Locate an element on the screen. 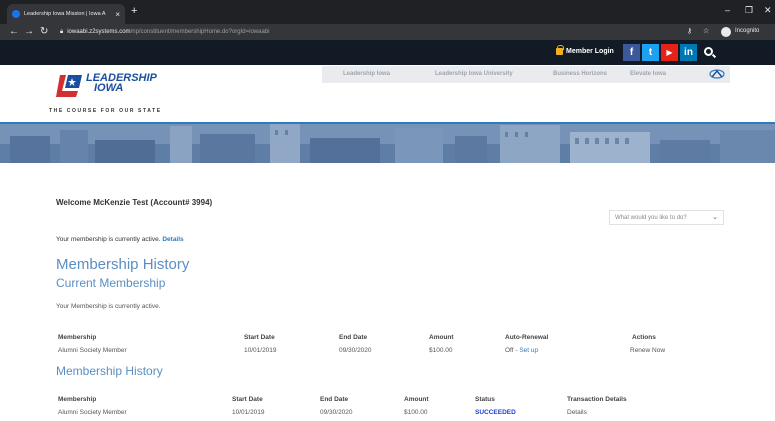 This screenshot has height=421, width=775. reload-icon: ↻ is located at coordinates (44, 32).